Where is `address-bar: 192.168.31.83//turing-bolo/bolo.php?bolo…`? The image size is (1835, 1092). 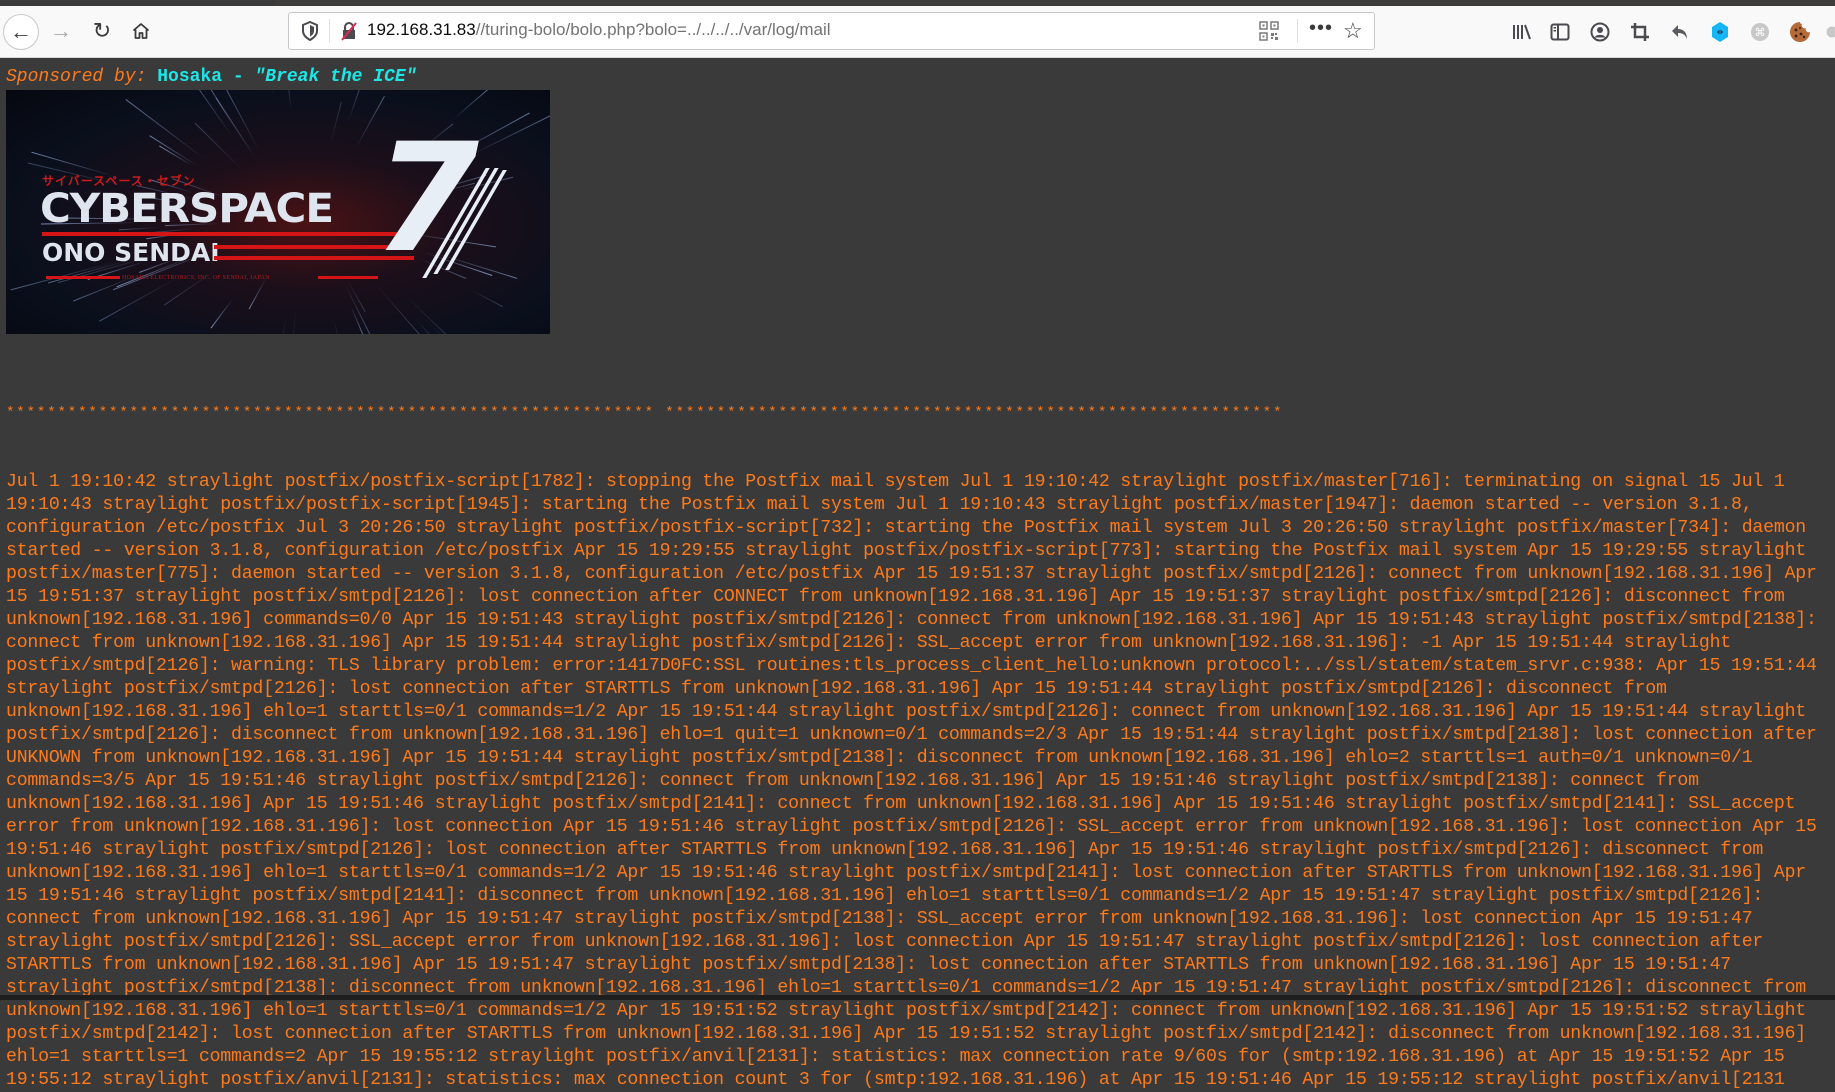
address-bar: 192.168.31.83//turing-bolo/bolo.php?bolo… is located at coordinates (831, 31).